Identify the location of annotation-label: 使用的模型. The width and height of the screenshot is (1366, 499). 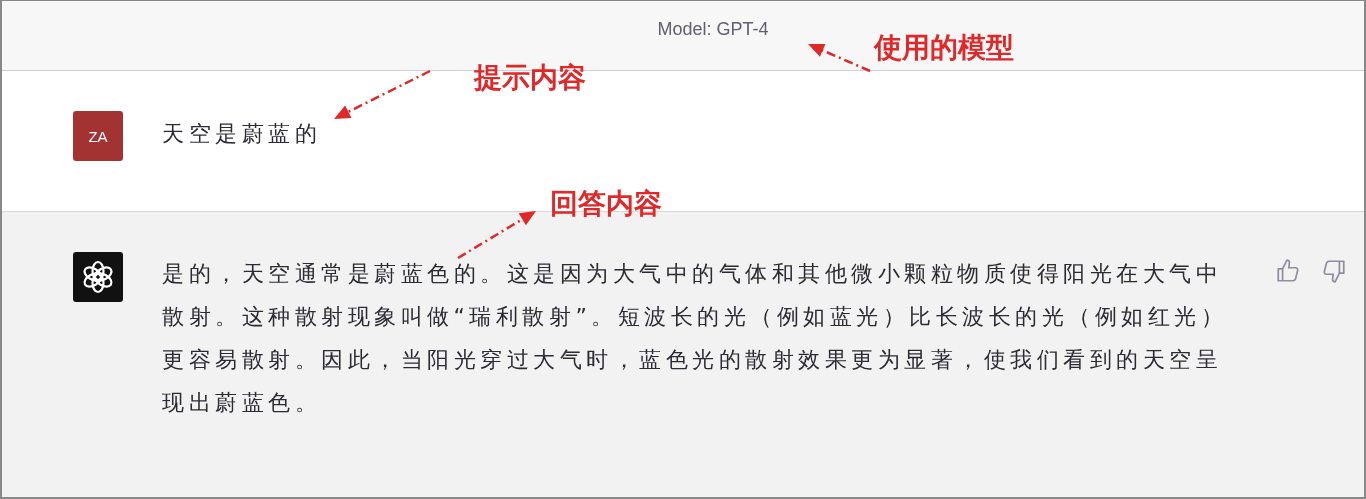
(944, 48).